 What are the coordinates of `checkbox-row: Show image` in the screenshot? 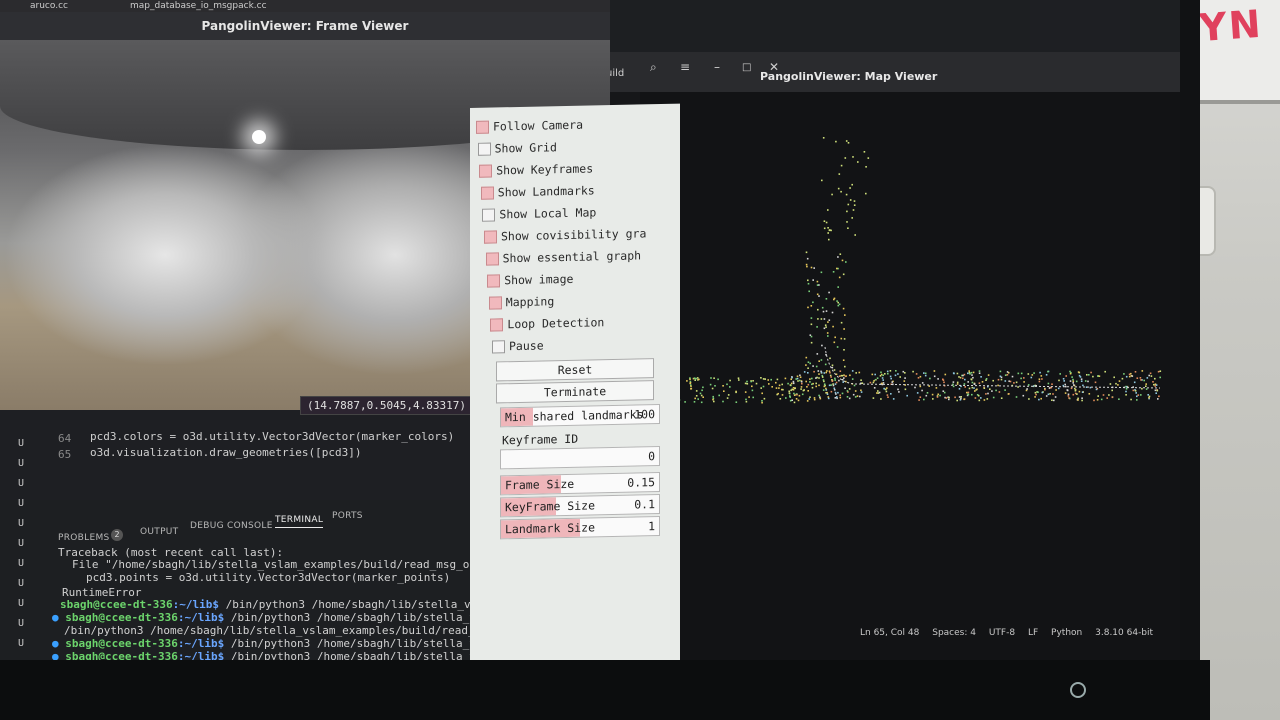 It's located at (530, 280).